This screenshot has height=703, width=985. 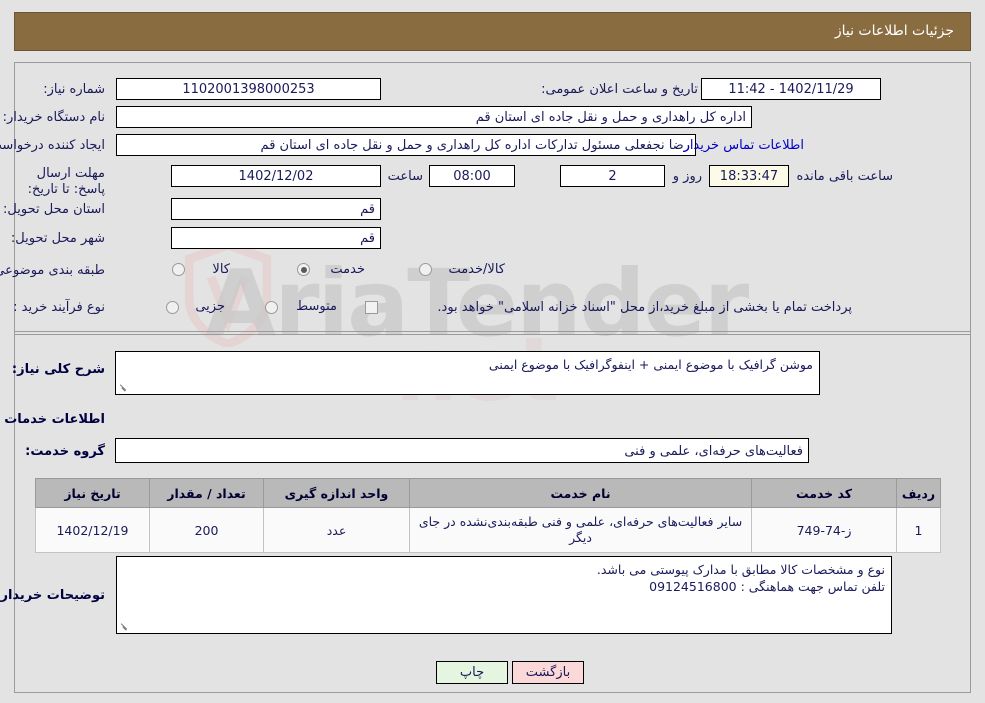 I want to click on deadline-hour-value: 08:00, so click(x=472, y=176).